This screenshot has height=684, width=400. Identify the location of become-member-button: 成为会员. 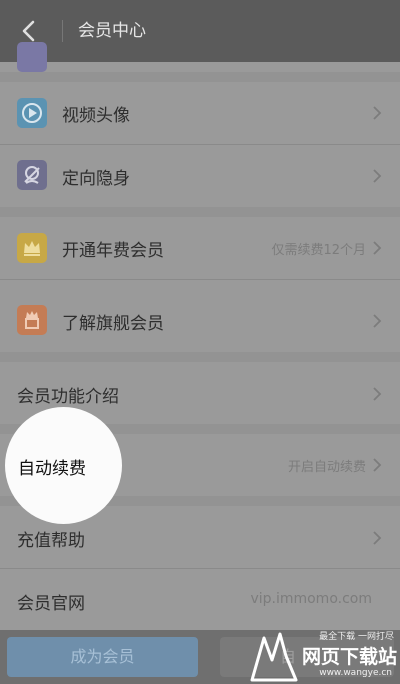
(102, 657).